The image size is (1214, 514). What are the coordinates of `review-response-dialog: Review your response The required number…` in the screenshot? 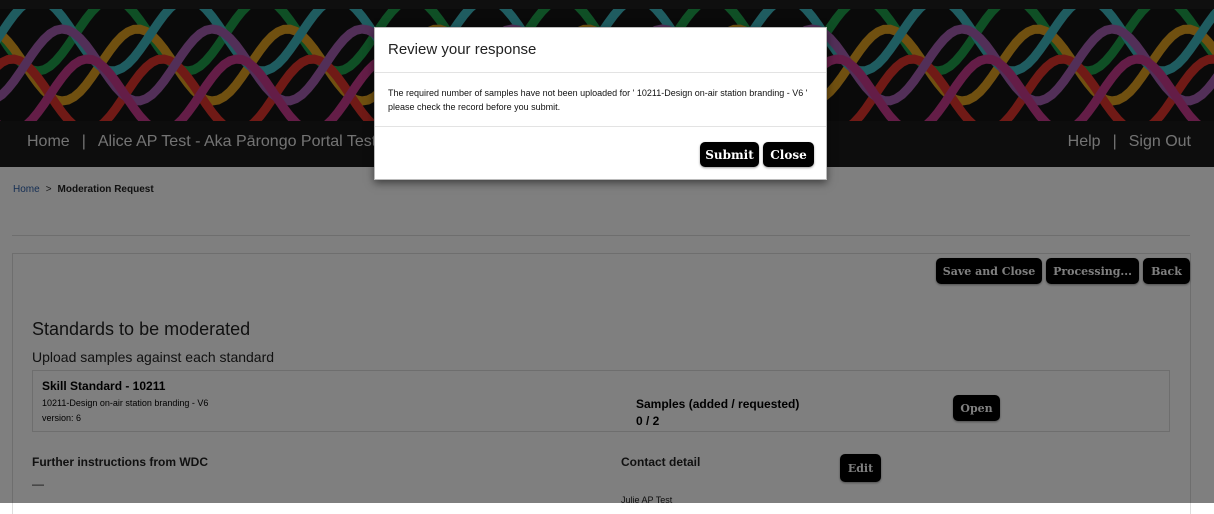 It's located at (600, 103).